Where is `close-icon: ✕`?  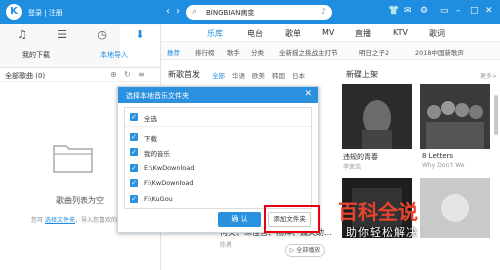 close-icon: ✕ is located at coordinates (489, 11).